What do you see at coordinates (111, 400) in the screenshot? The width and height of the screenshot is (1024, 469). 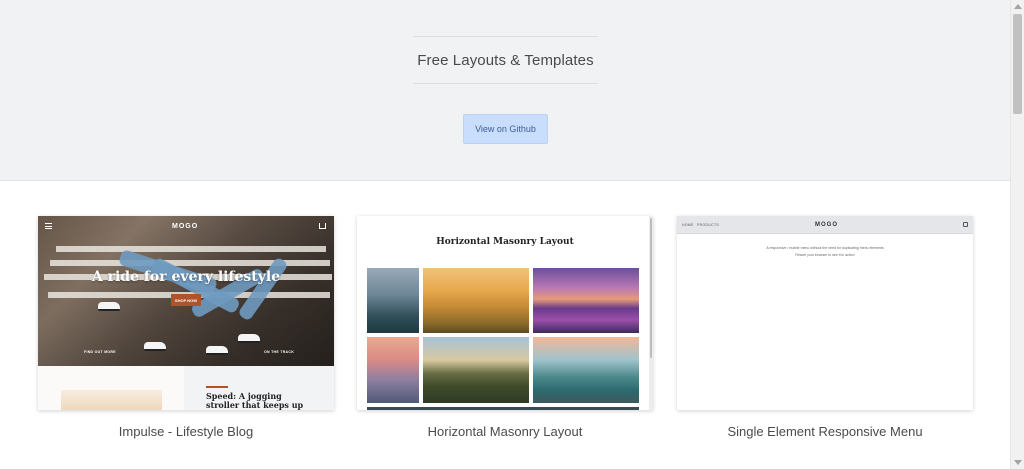 I see `article-thumbnail` at bounding box center [111, 400].